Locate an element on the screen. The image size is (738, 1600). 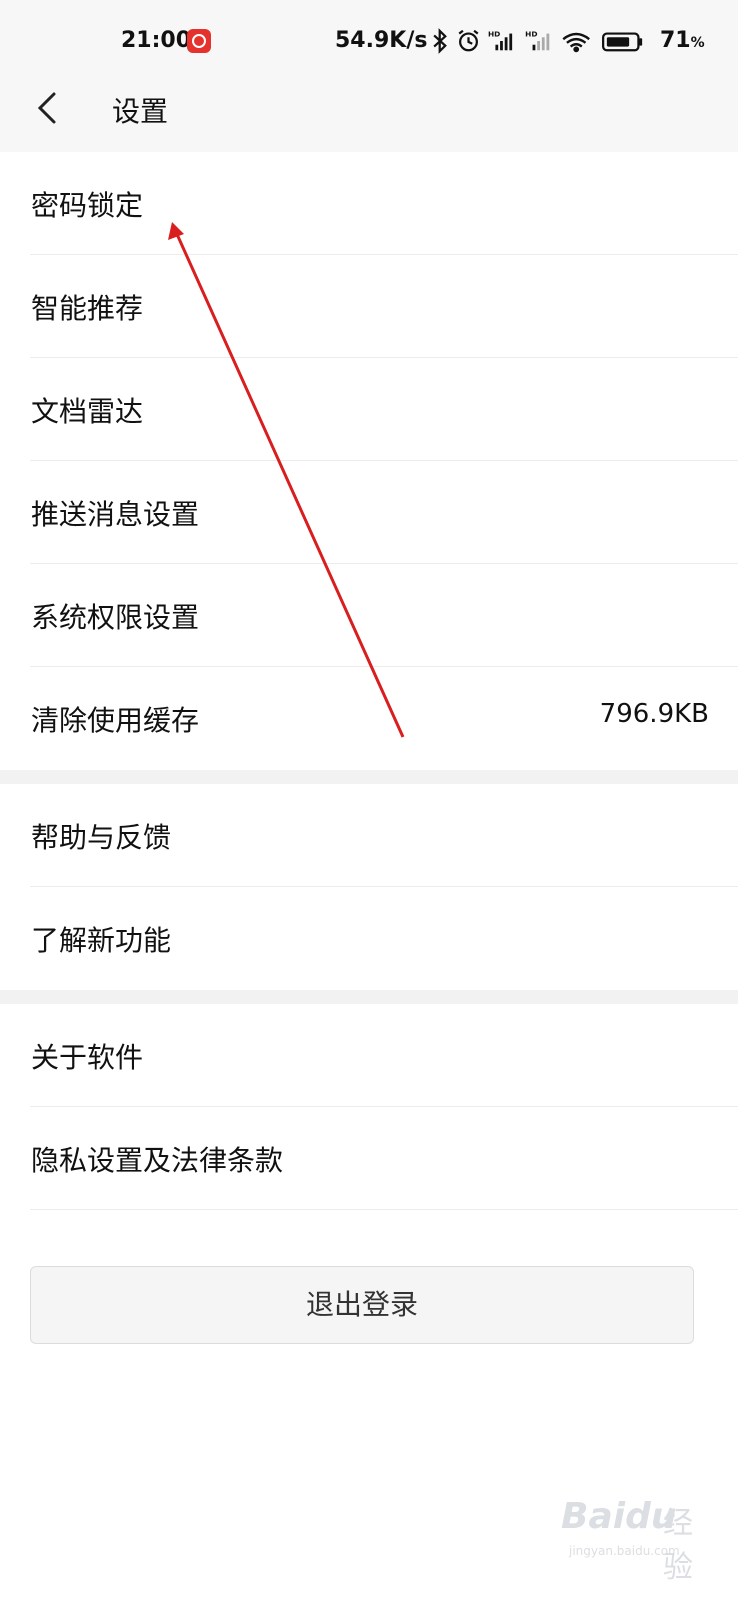
settings-item-label: 了解新功能 is located at coordinates (101, 940).